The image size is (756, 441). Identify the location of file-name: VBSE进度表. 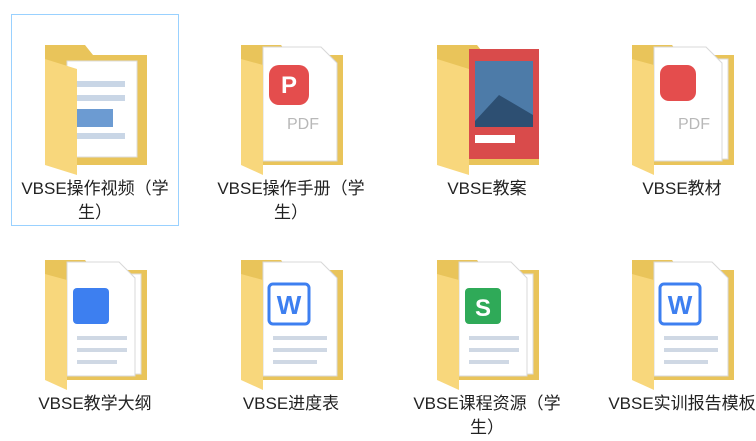
(291, 403).